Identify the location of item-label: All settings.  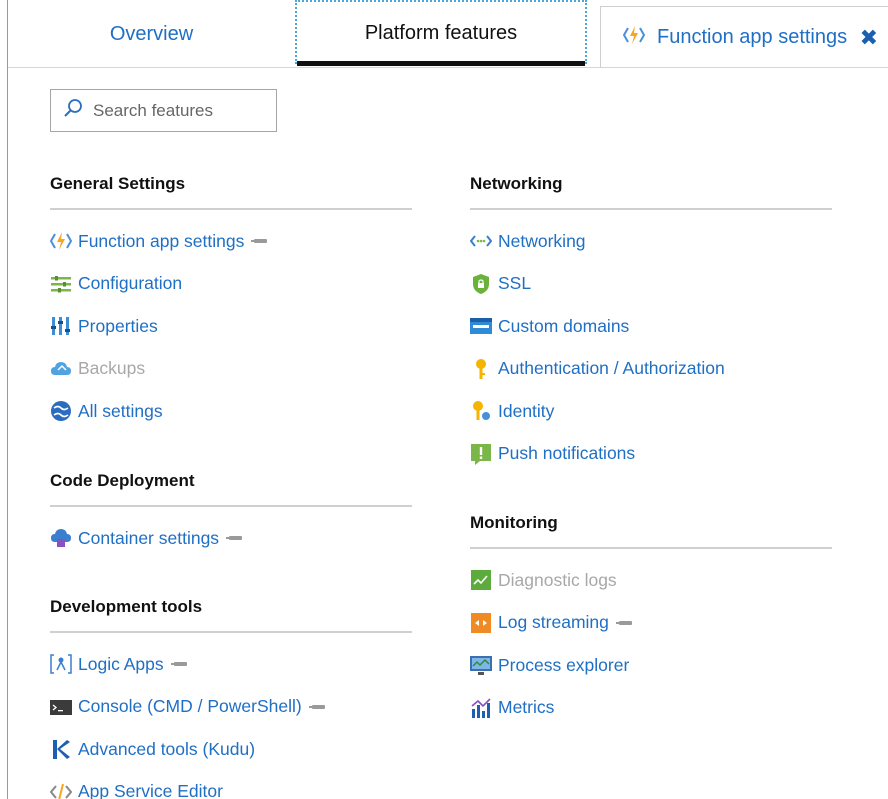
(120, 410).